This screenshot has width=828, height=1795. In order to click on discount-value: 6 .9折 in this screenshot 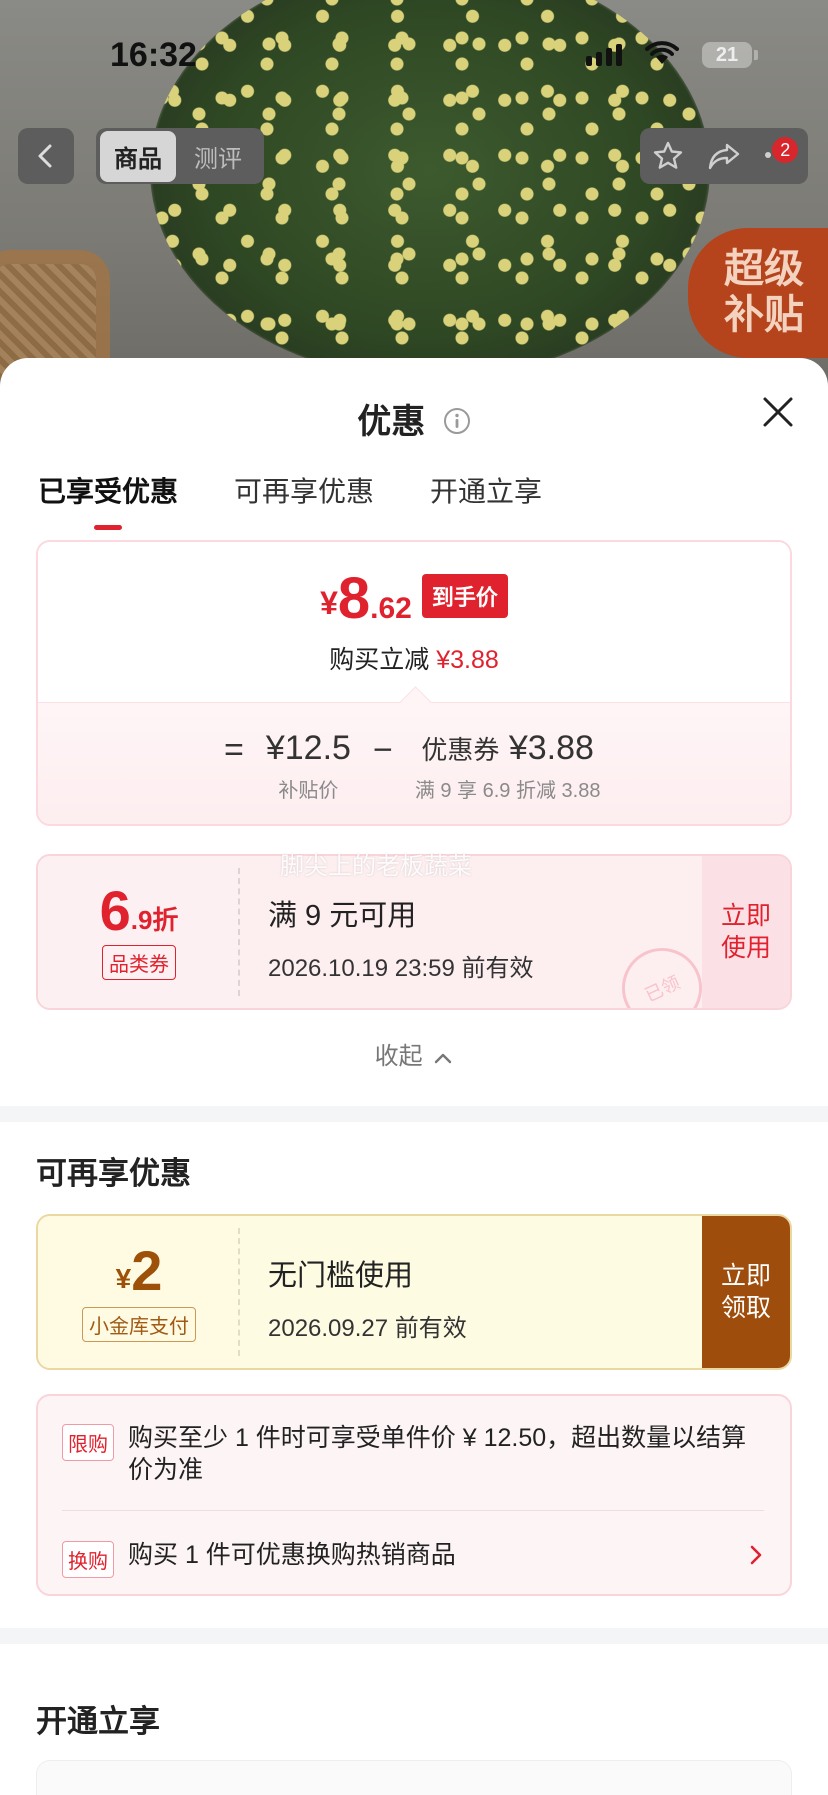, I will do `click(139, 910)`.